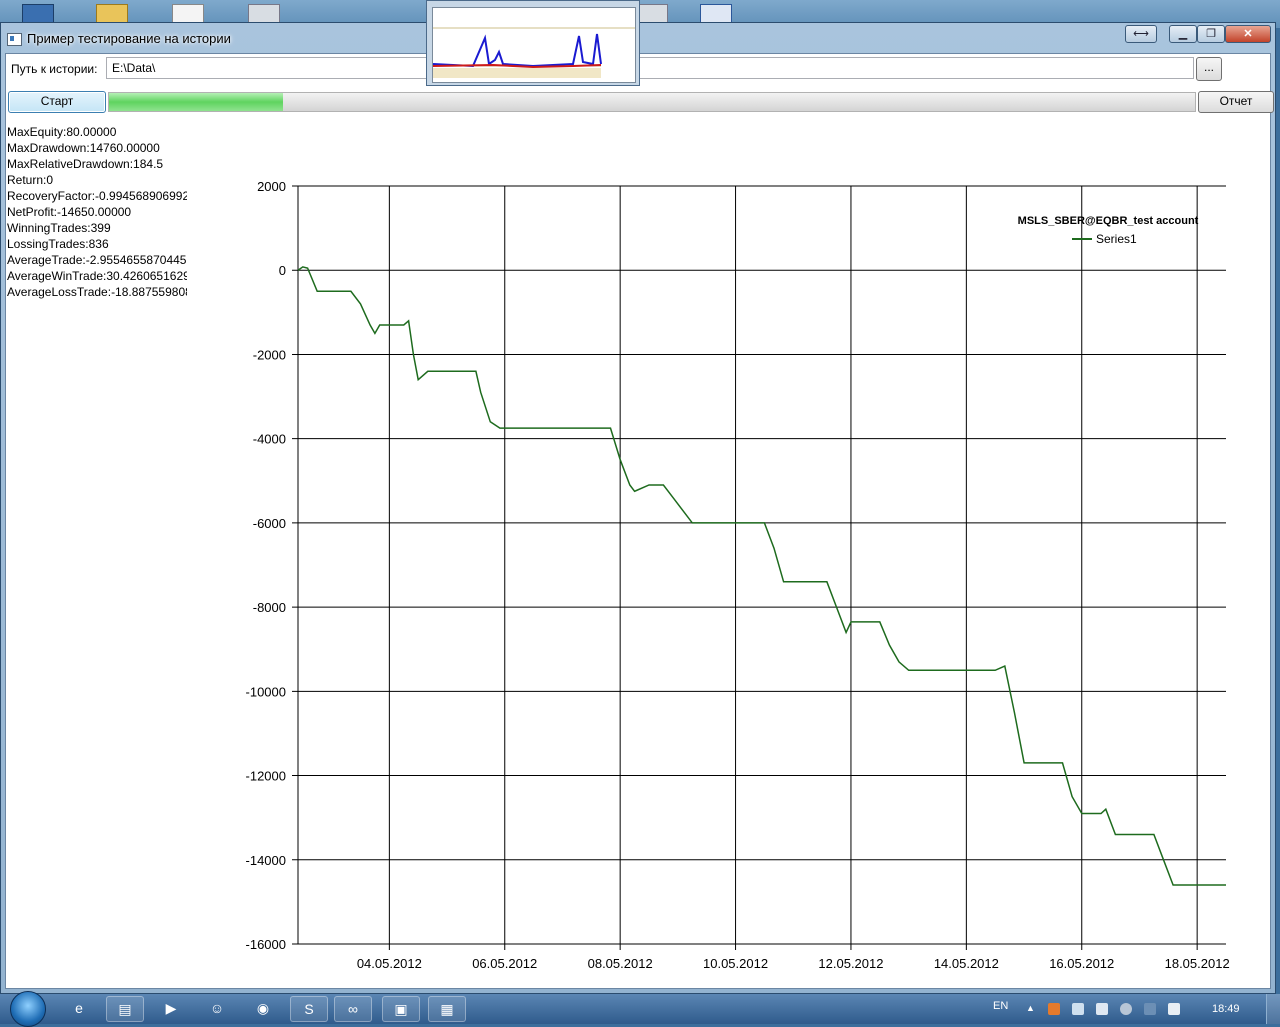 The image size is (1280, 1027). I want to click on stat-average-trade: AverageTrade:-2.95546558704453, so click(97, 260).